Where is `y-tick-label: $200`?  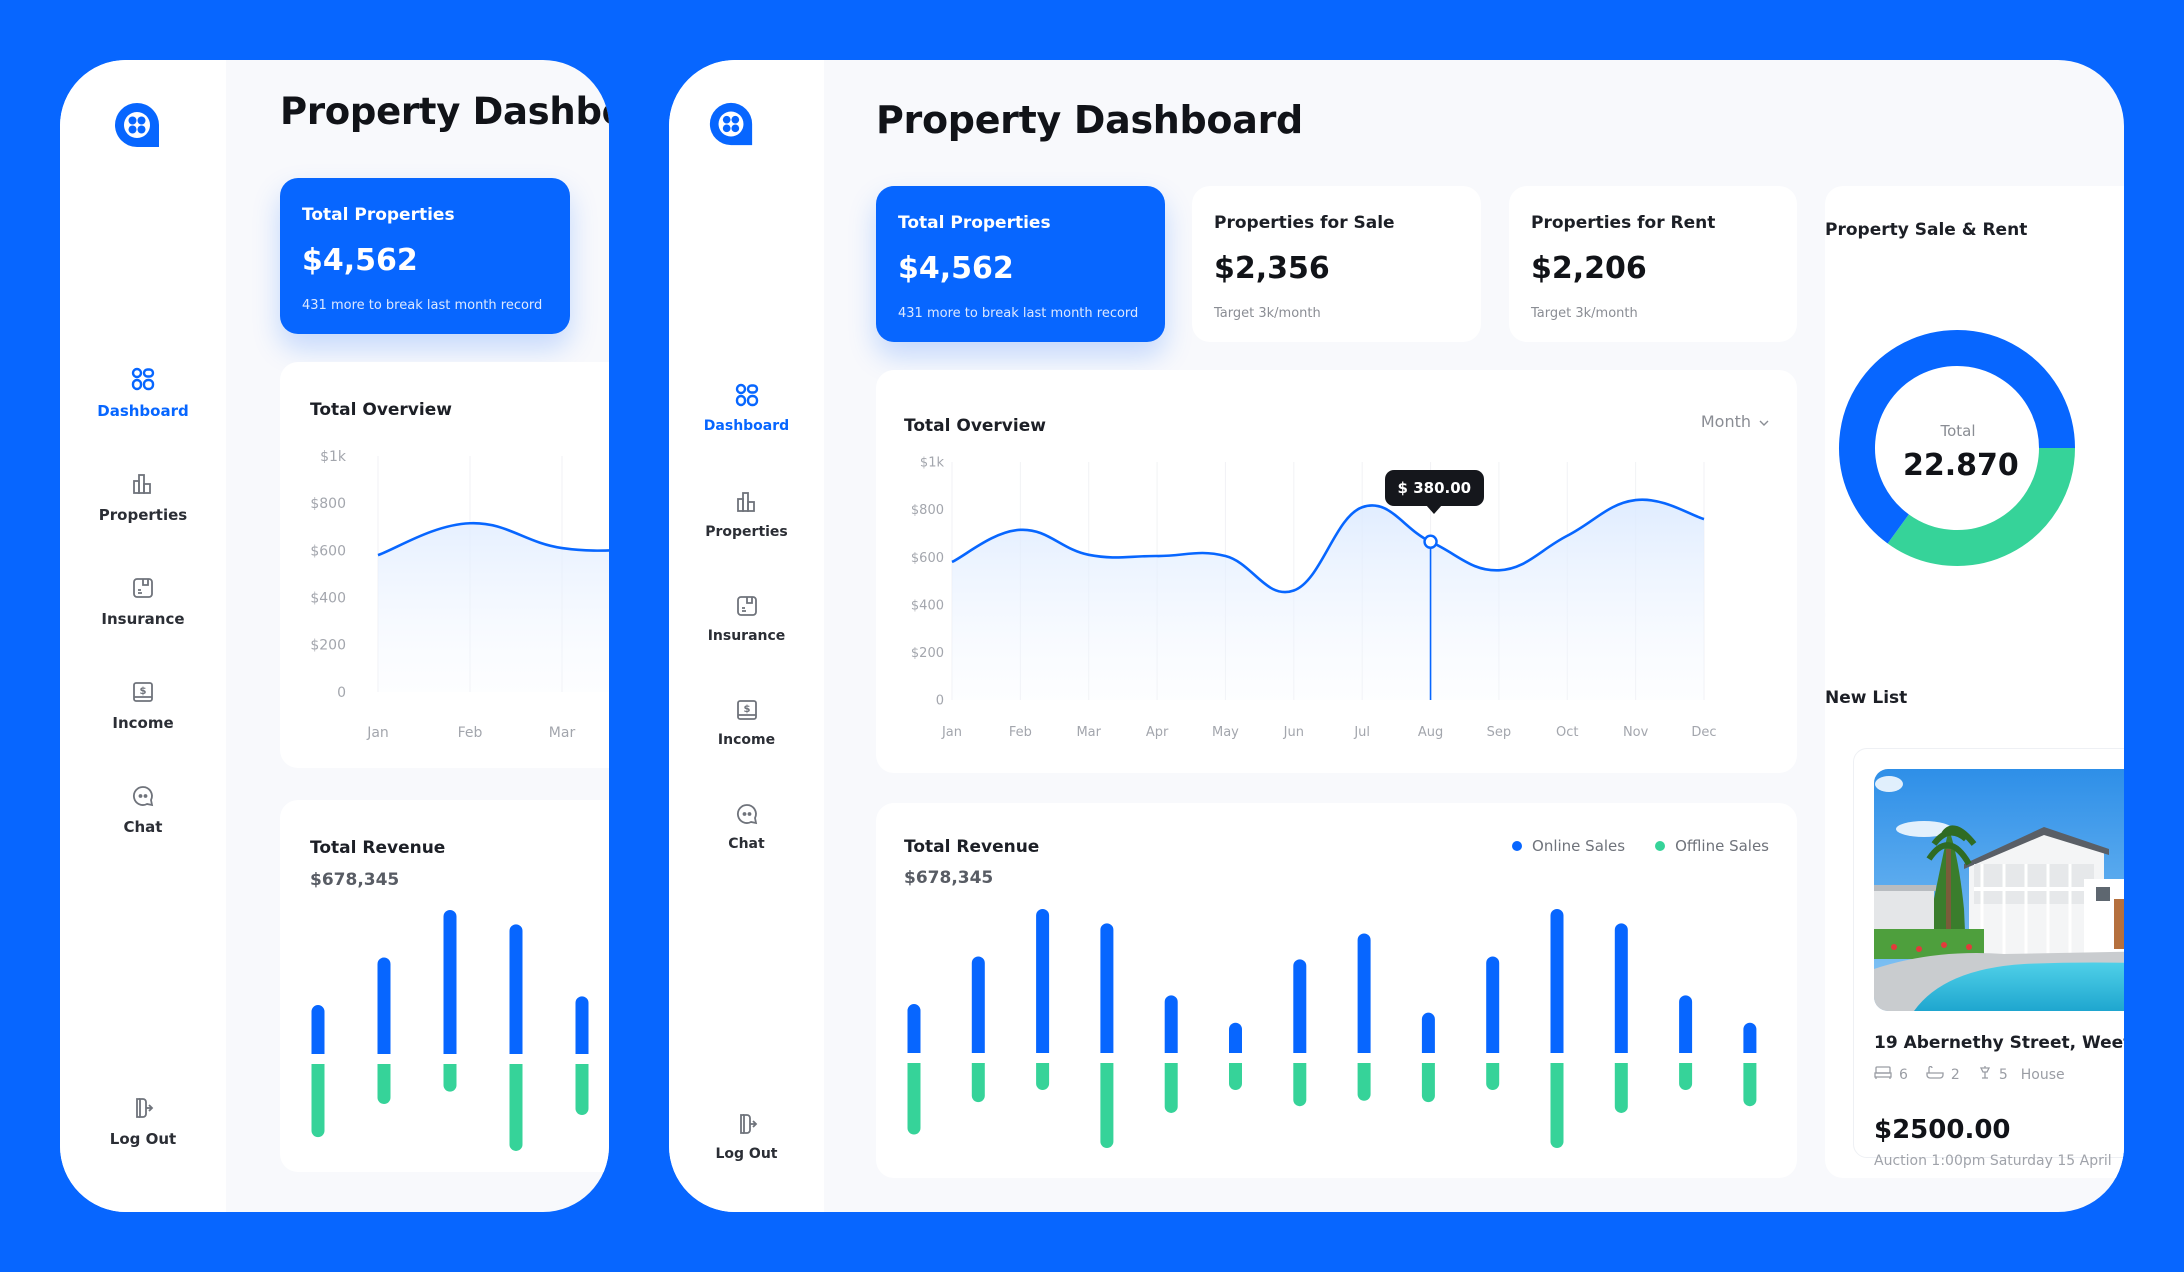
y-tick-label: $200 is located at coordinates (328, 646).